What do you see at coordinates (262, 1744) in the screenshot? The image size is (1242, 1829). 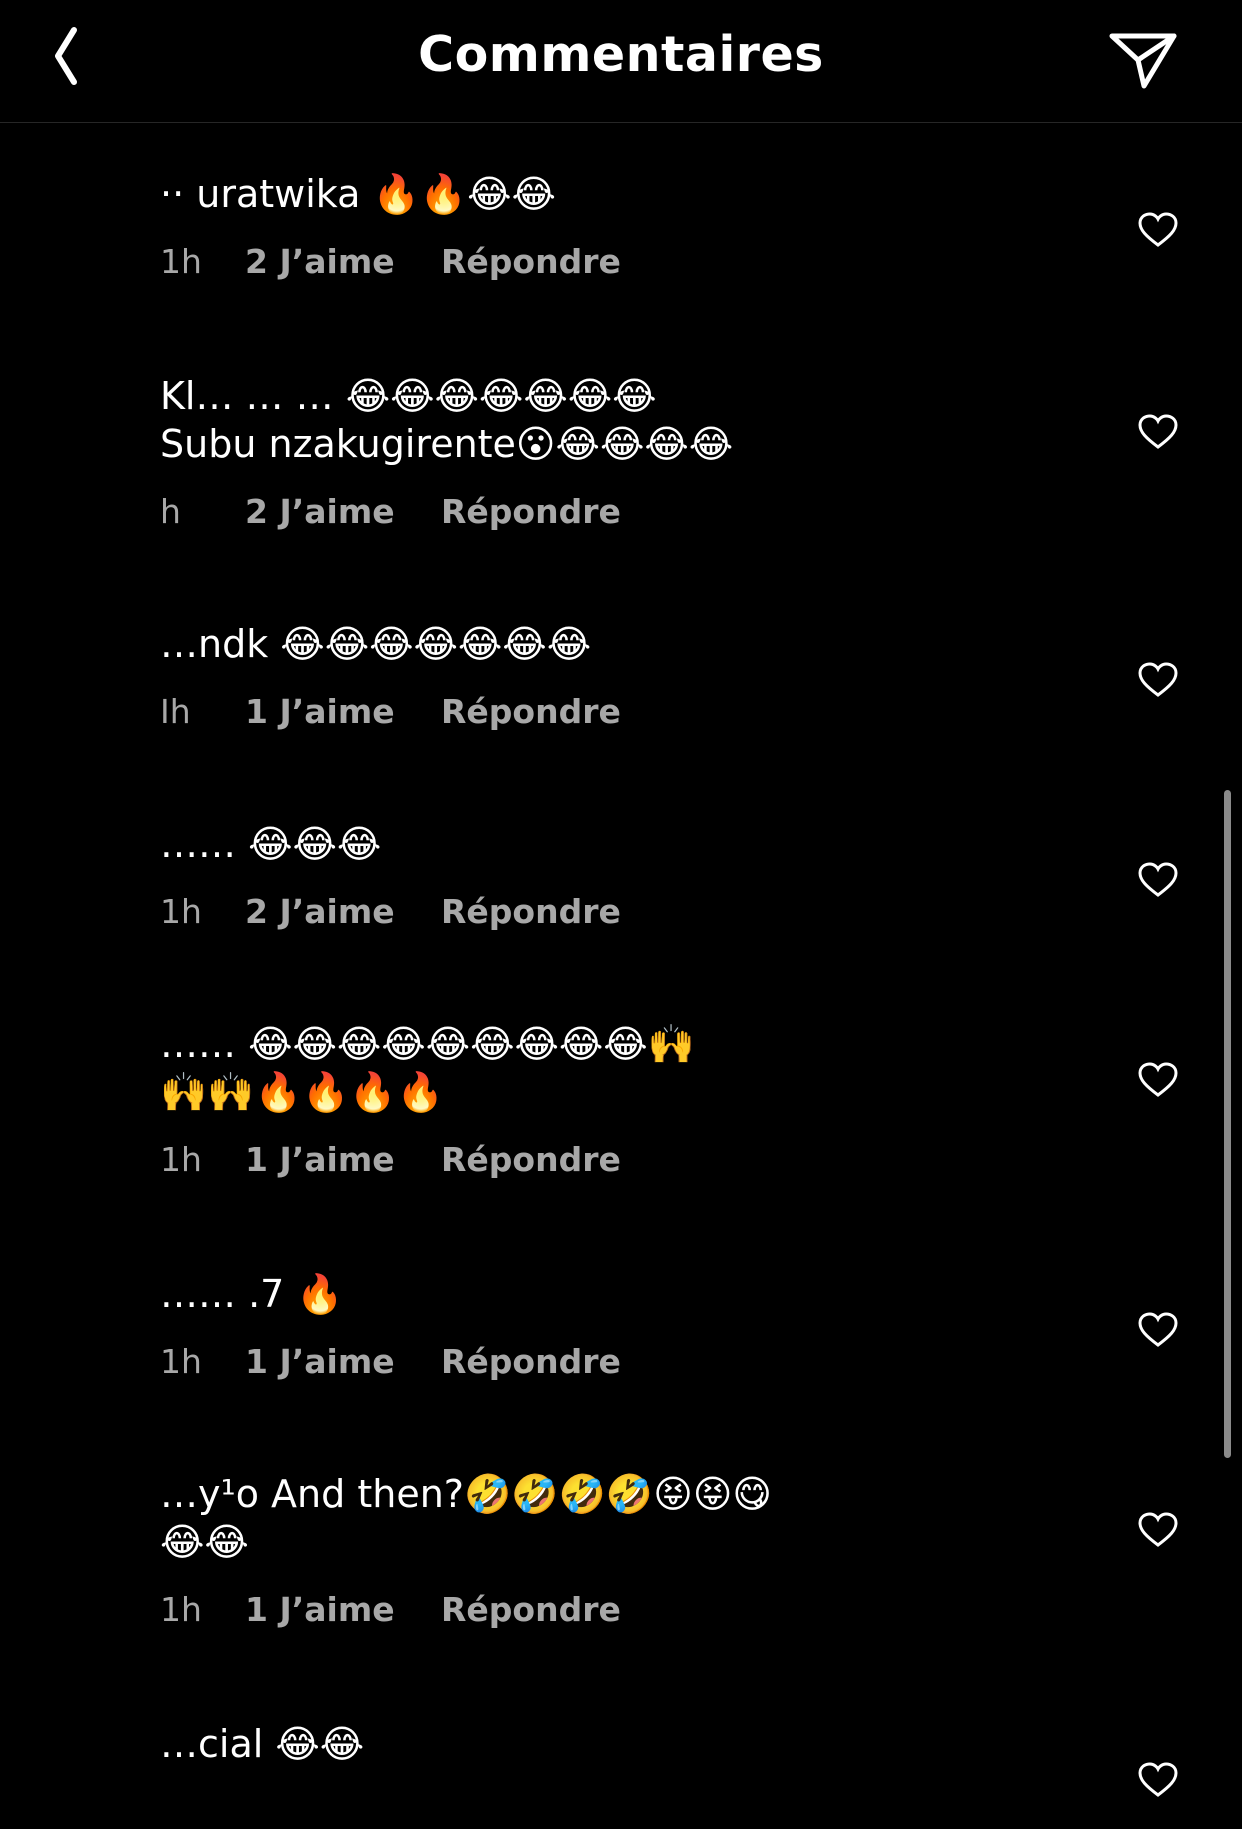 I see `comment-text: …cial 😂😂` at bounding box center [262, 1744].